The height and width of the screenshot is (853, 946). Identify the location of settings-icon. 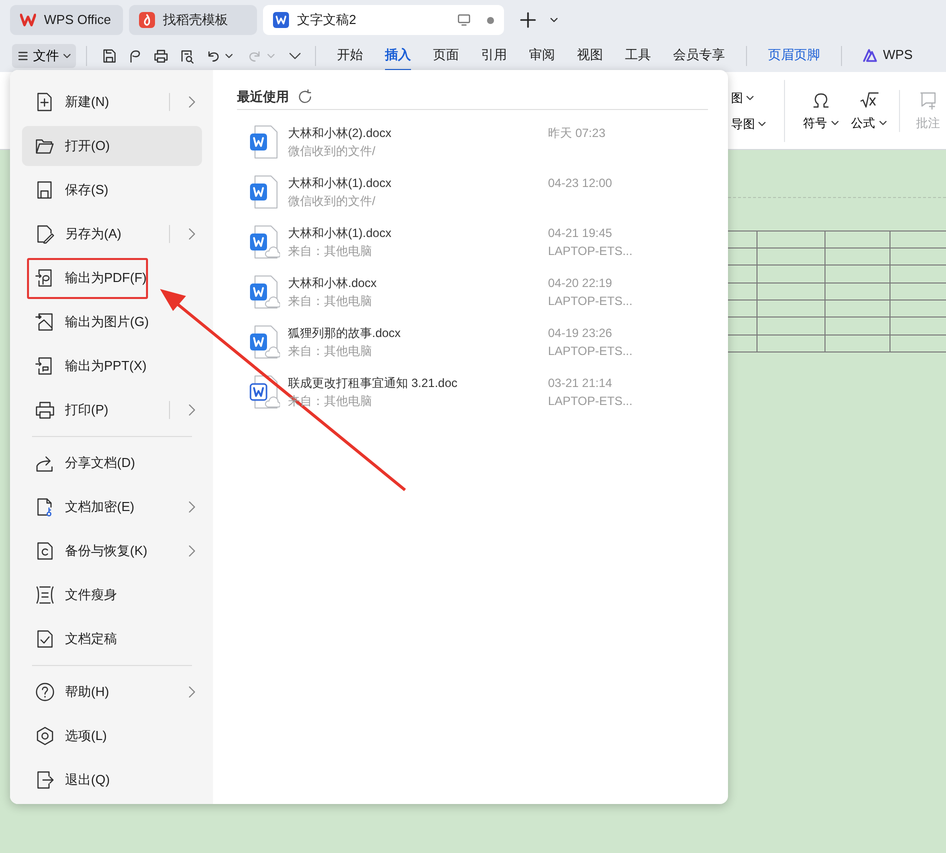
(45, 736).